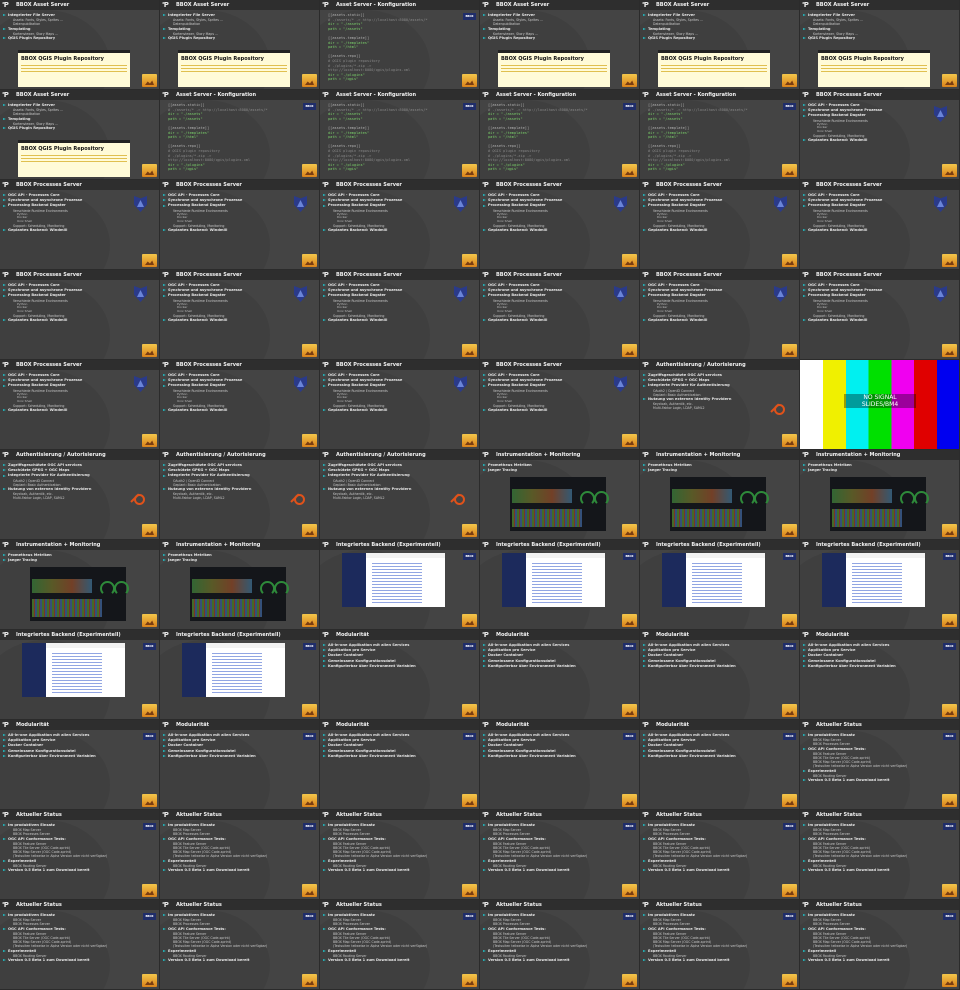 The height and width of the screenshot is (990, 960). I want to click on slide-title: Aktueller Status, so click(39, 905).